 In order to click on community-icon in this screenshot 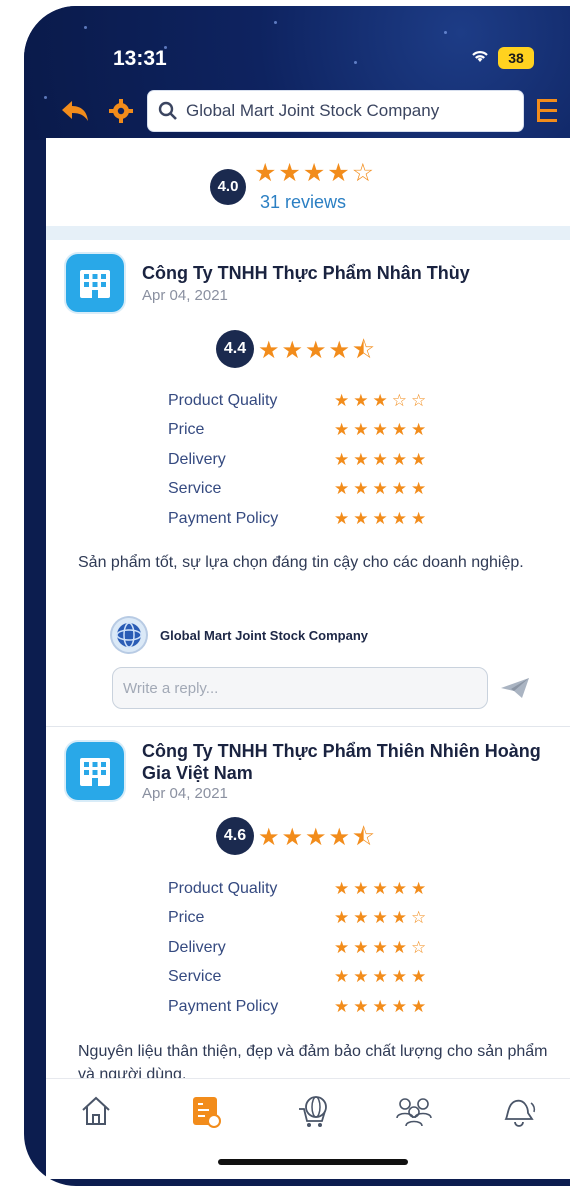, I will do `click(414, 1111)`.